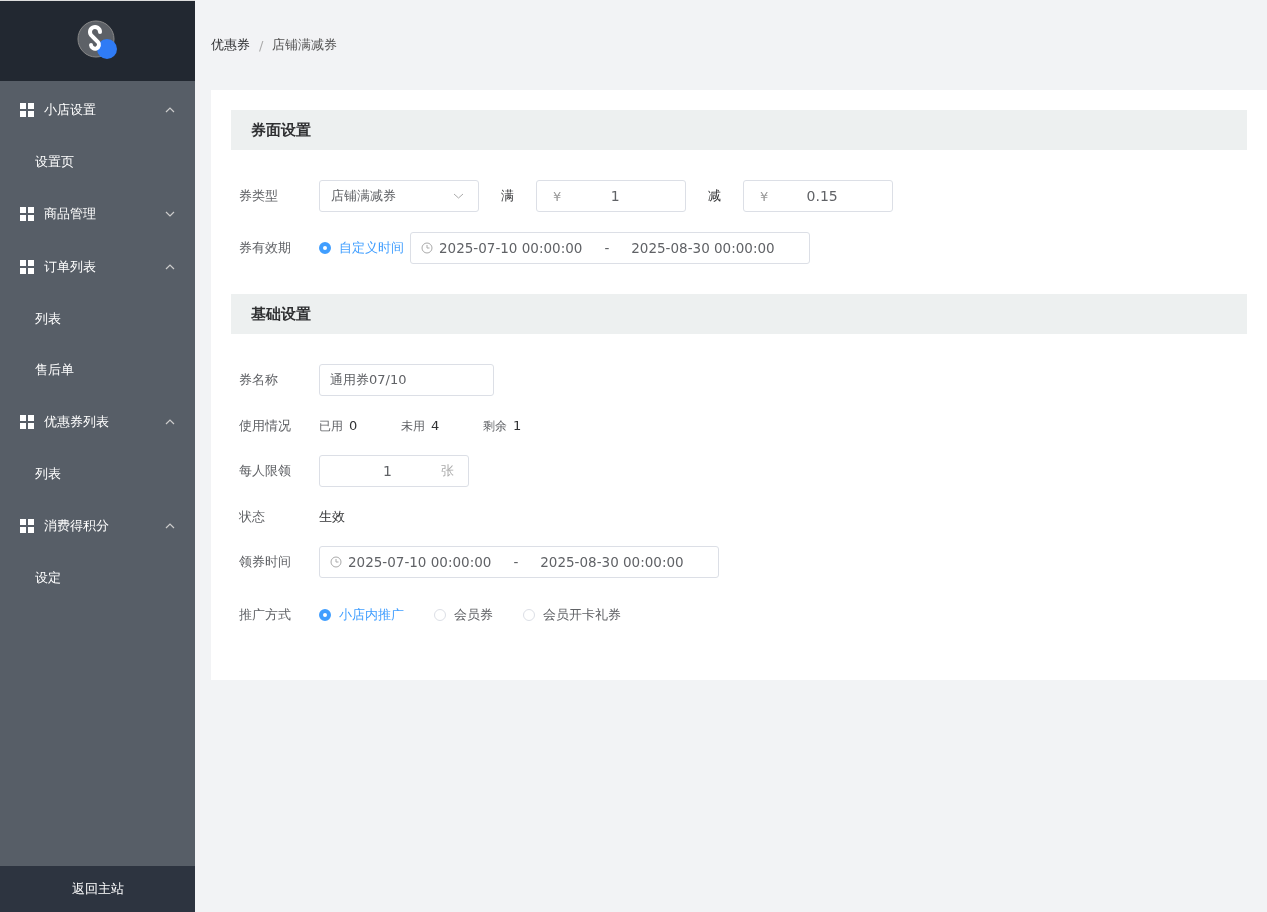 The width and height of the screenshot is (1267, 912). I want to click on coupon-name-input: 通用券07/10, so click(406, 380).